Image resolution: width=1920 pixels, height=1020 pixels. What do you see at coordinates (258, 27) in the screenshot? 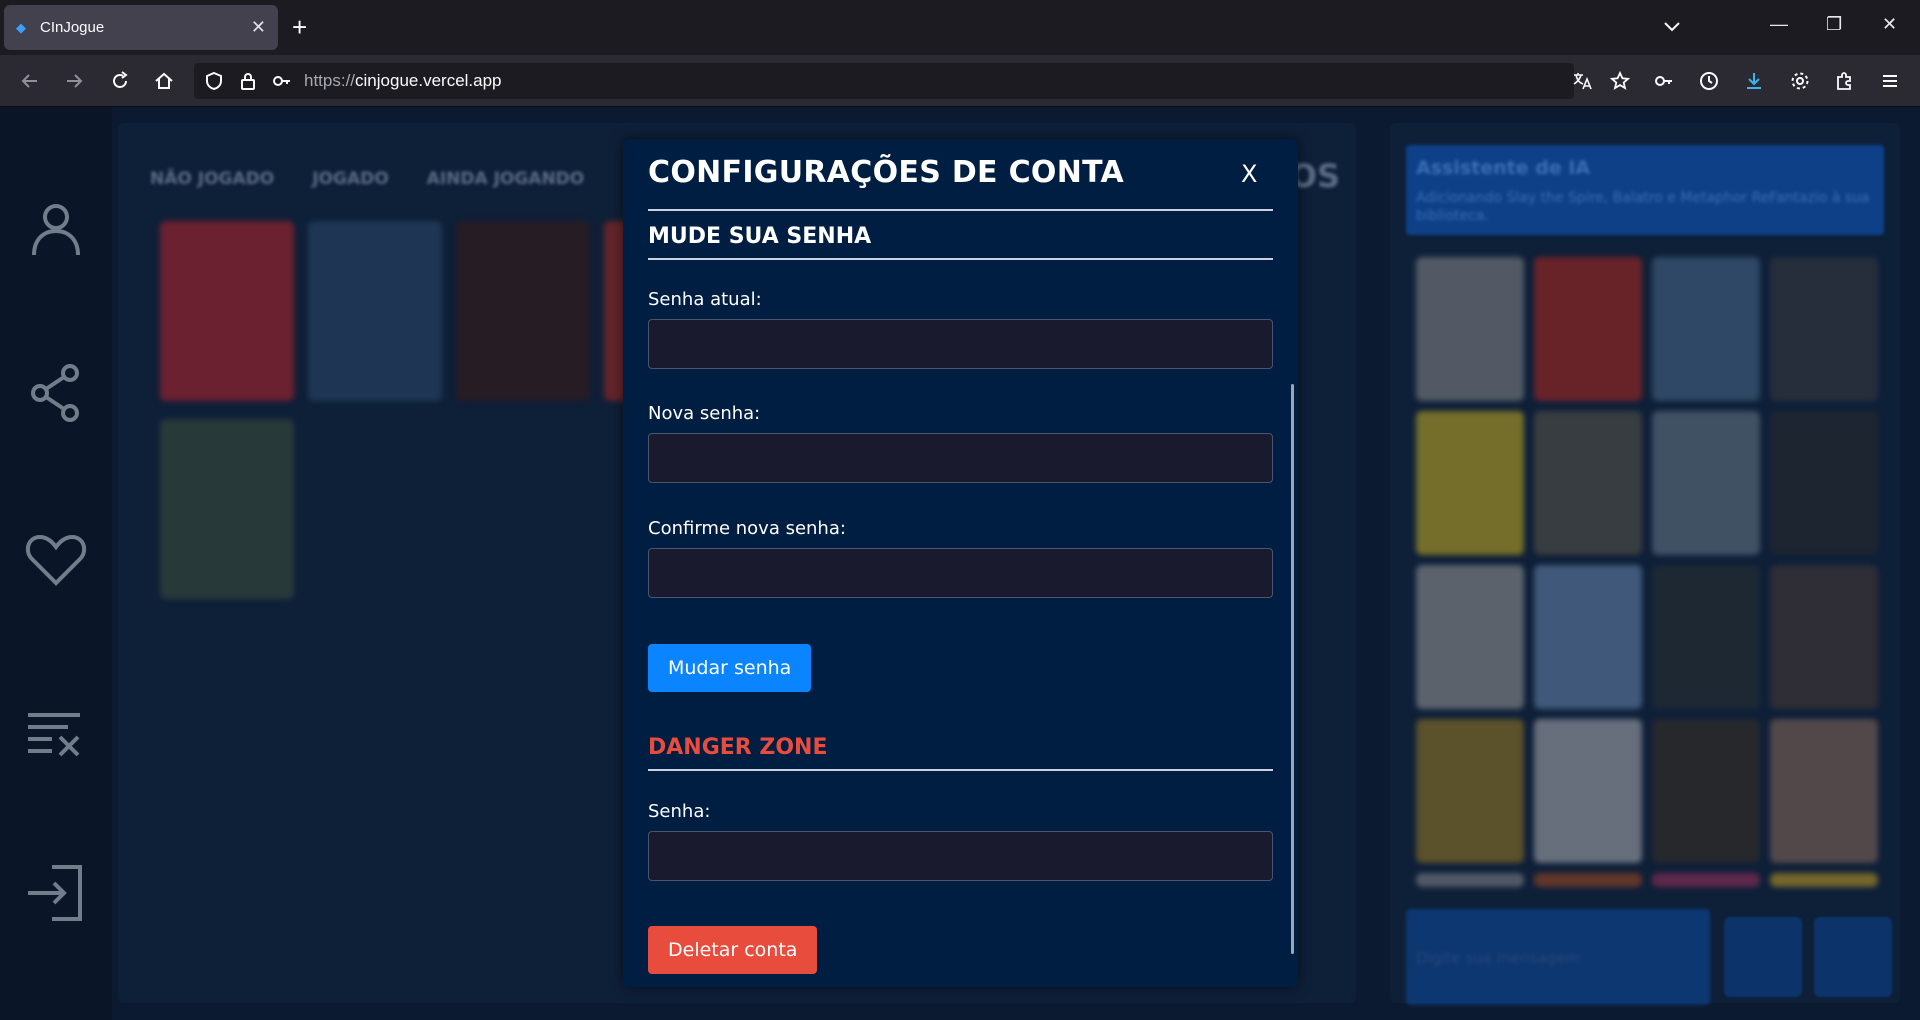
I see `tab-close-icon: ✕` at bounding box center [258, 27].